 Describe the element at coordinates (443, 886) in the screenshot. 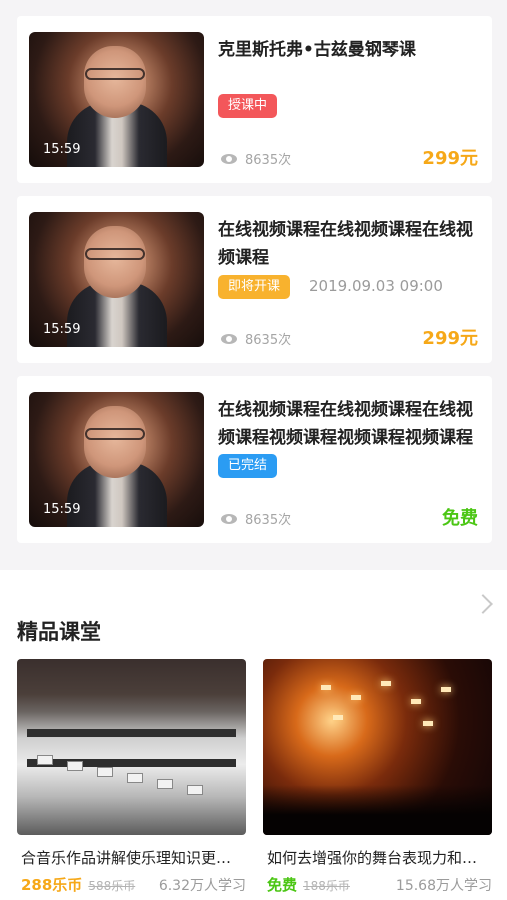

I see `student-count: 15.68万人学习` at that location.